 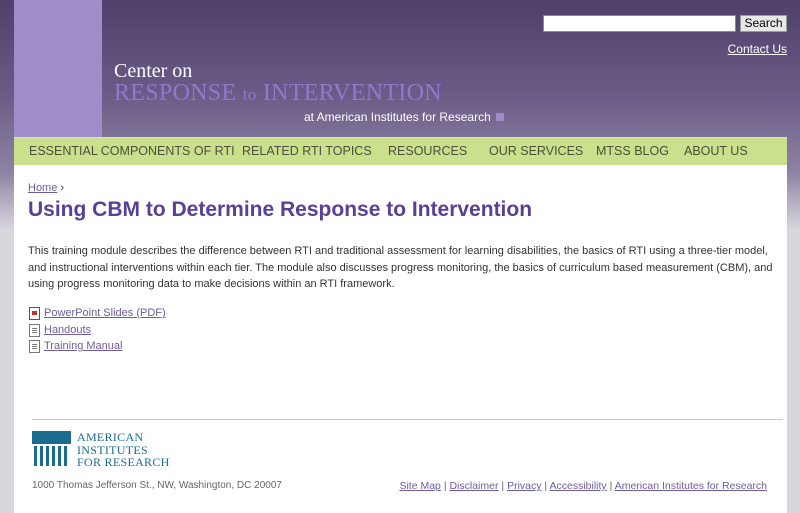 I want to click on nav-resources: RESOURCES, so click(x=427, y=151).